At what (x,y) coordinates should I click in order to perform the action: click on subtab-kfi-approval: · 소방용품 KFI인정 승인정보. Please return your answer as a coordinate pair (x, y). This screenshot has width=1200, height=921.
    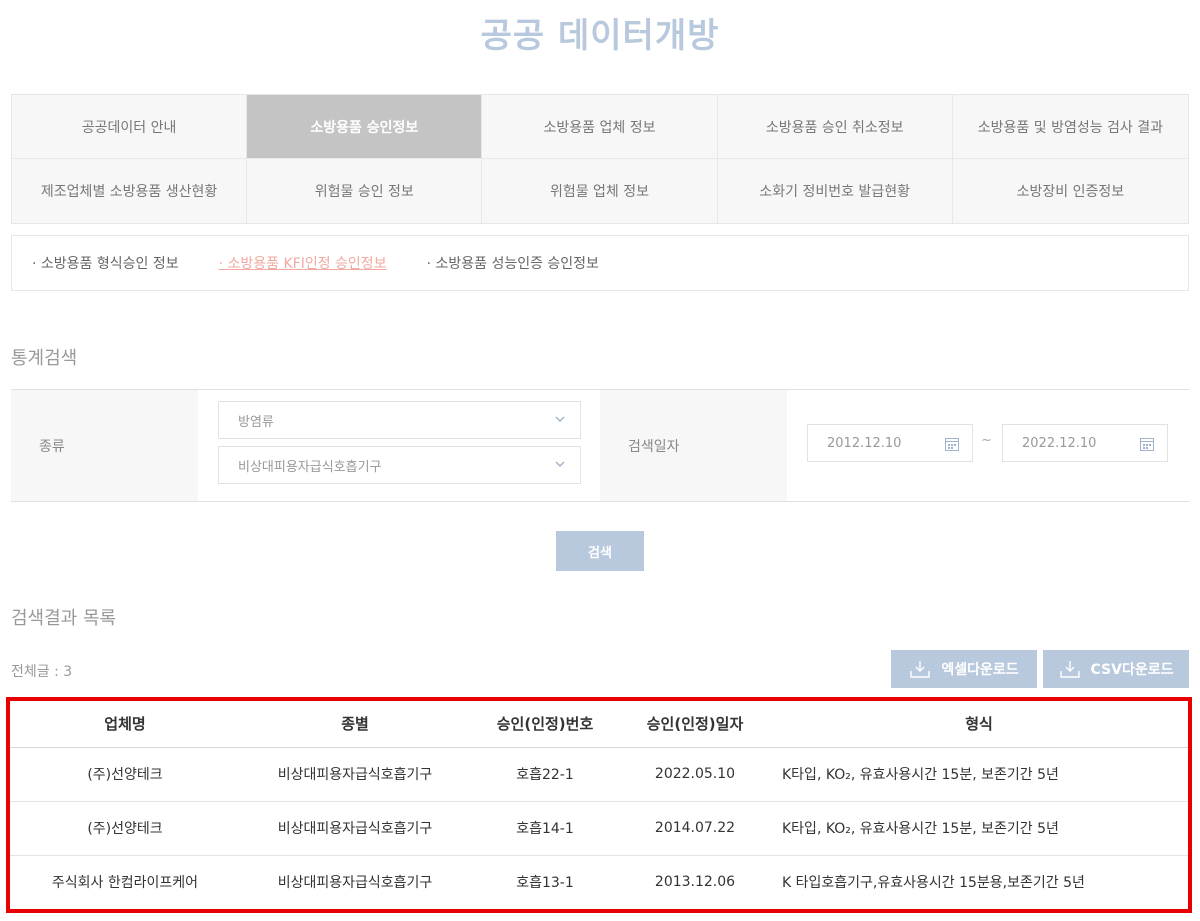
    Looking at the image, I should click on (303, 263).